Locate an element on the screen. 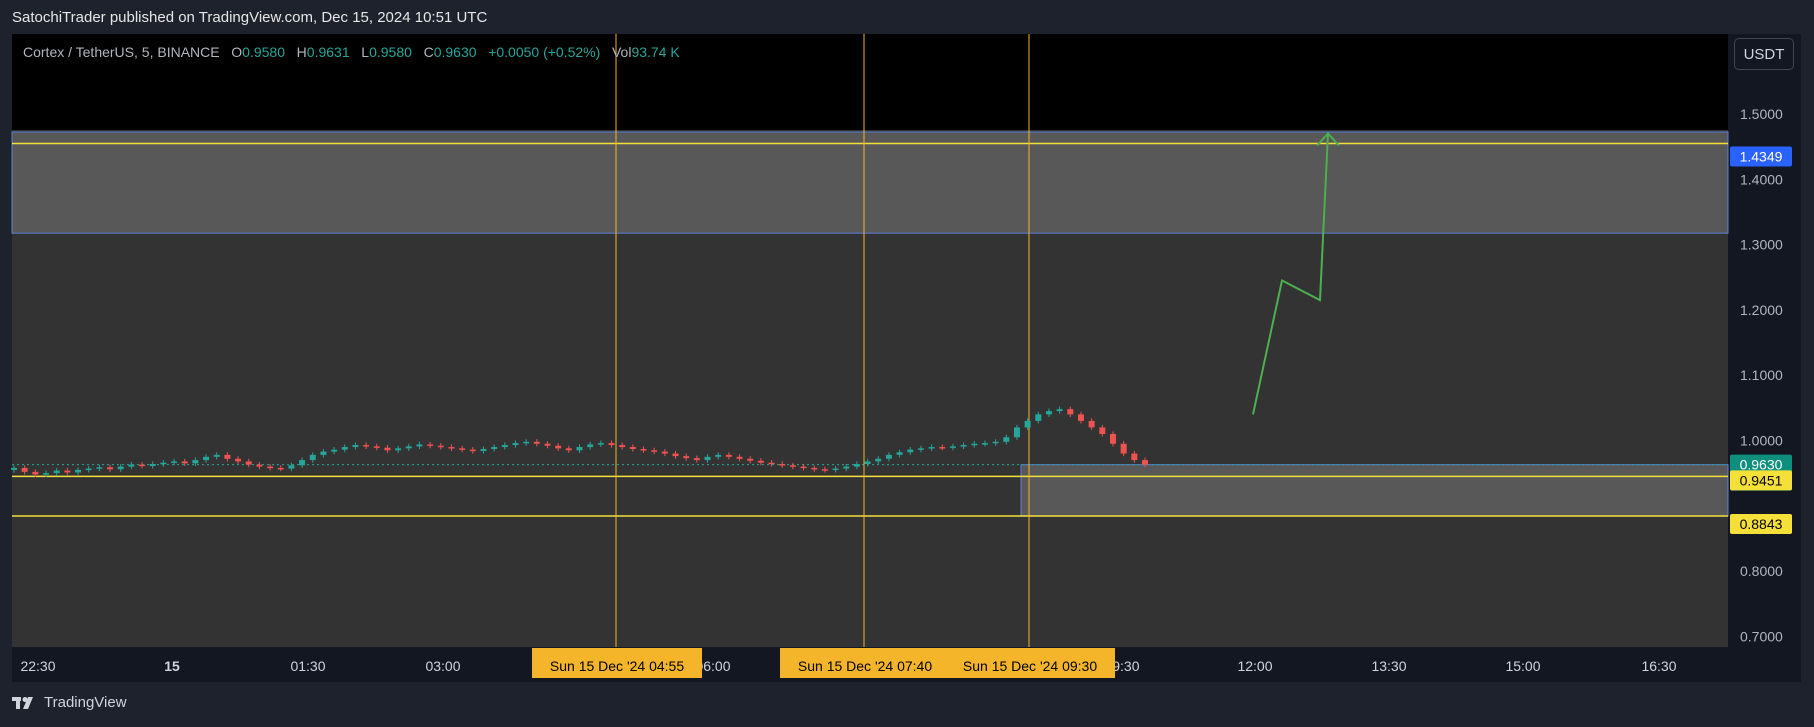 The image size is (1814, 727). x-tick-label: 01:30 is located at coordinates (307, 666).